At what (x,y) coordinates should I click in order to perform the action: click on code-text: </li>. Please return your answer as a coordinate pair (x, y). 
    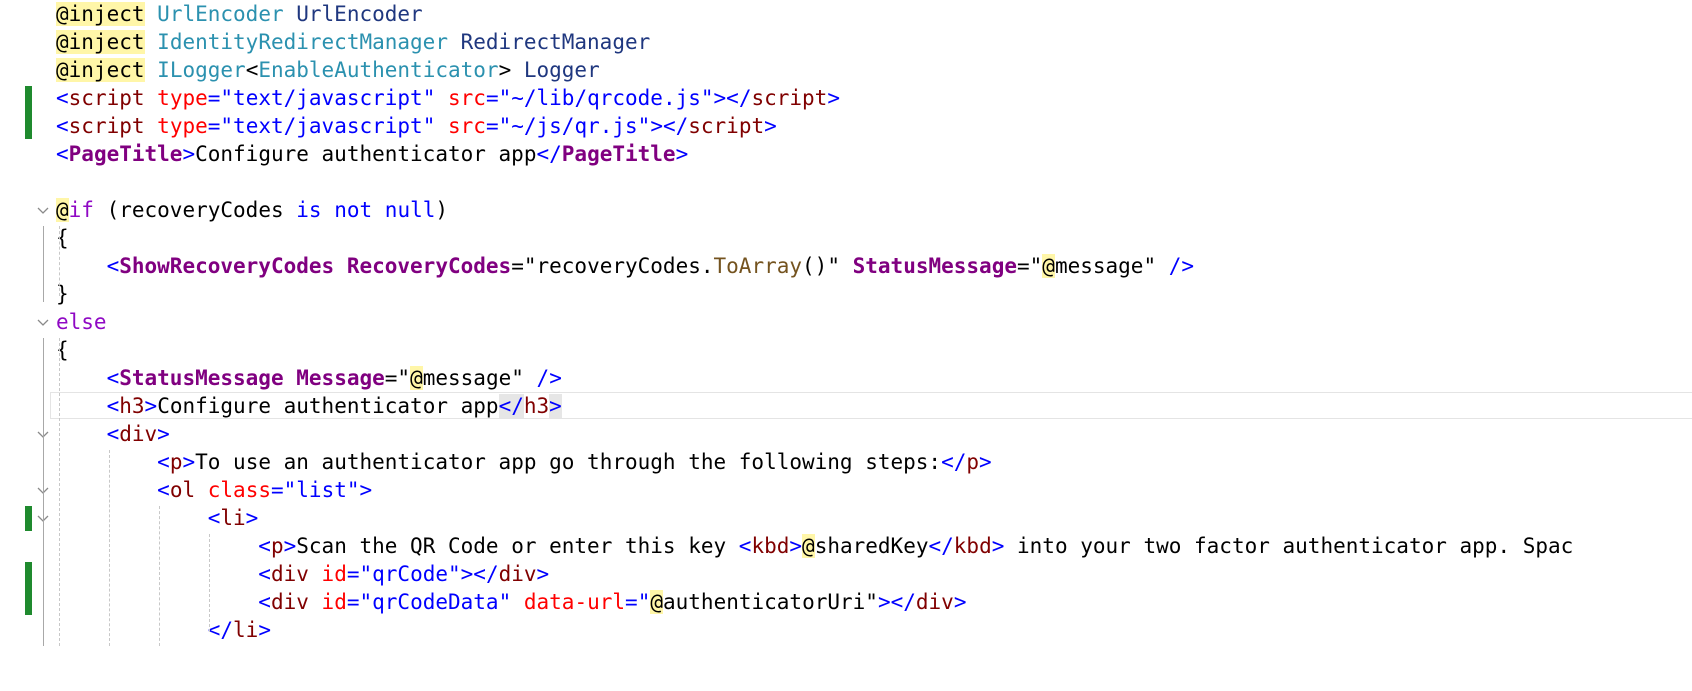
    Looking at the image, I should click on (163, 630).